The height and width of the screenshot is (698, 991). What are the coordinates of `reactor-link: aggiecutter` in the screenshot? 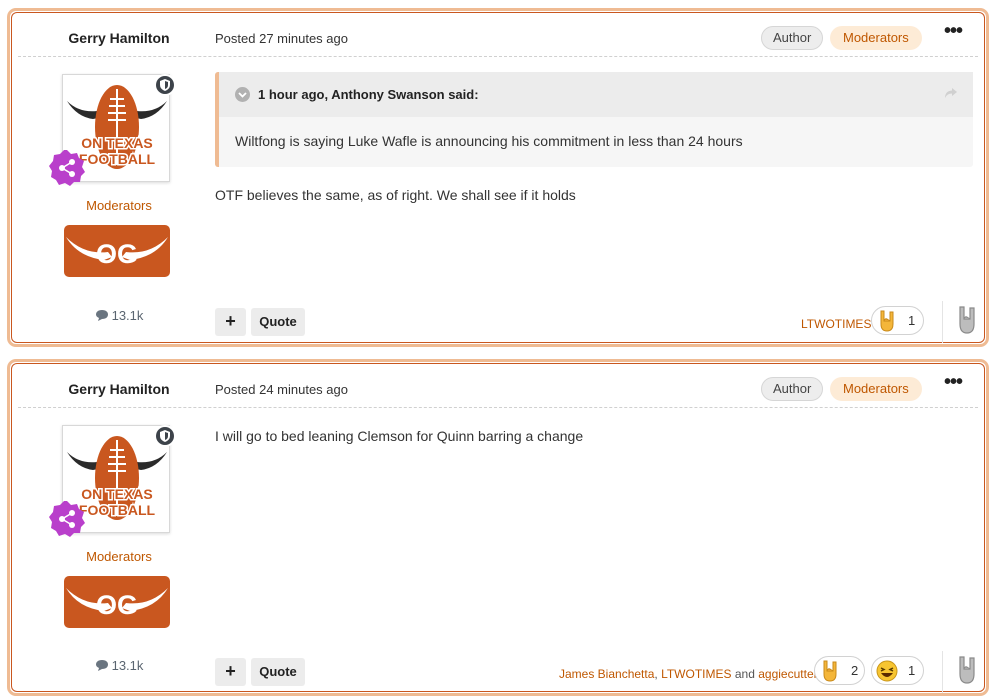 It's located at (787, 674).